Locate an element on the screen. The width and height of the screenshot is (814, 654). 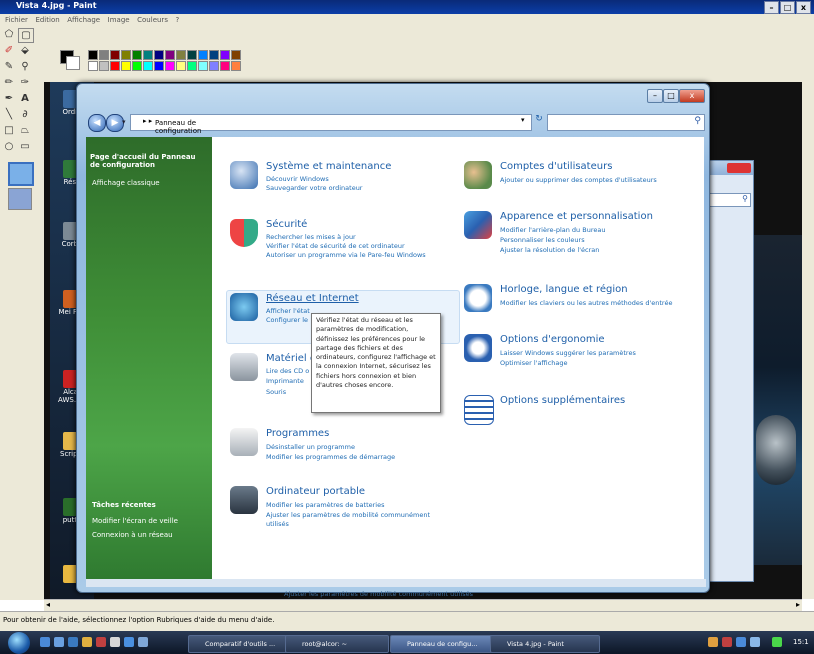
ellipse-icon: ○ is located at coordinates (9, 146).